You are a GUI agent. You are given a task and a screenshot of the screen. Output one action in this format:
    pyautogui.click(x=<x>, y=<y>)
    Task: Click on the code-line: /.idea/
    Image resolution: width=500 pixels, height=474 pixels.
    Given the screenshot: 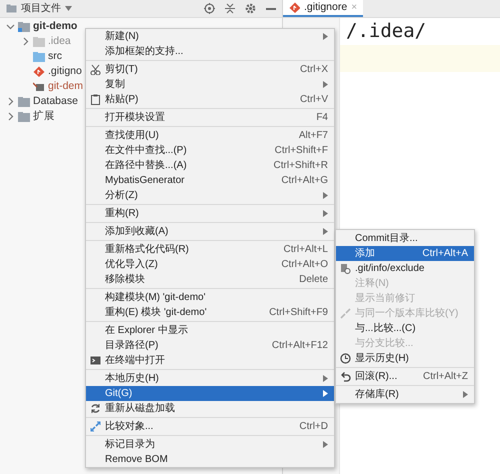 What is the action you would take?
    pyautogui.click(x=386, y=31)
    